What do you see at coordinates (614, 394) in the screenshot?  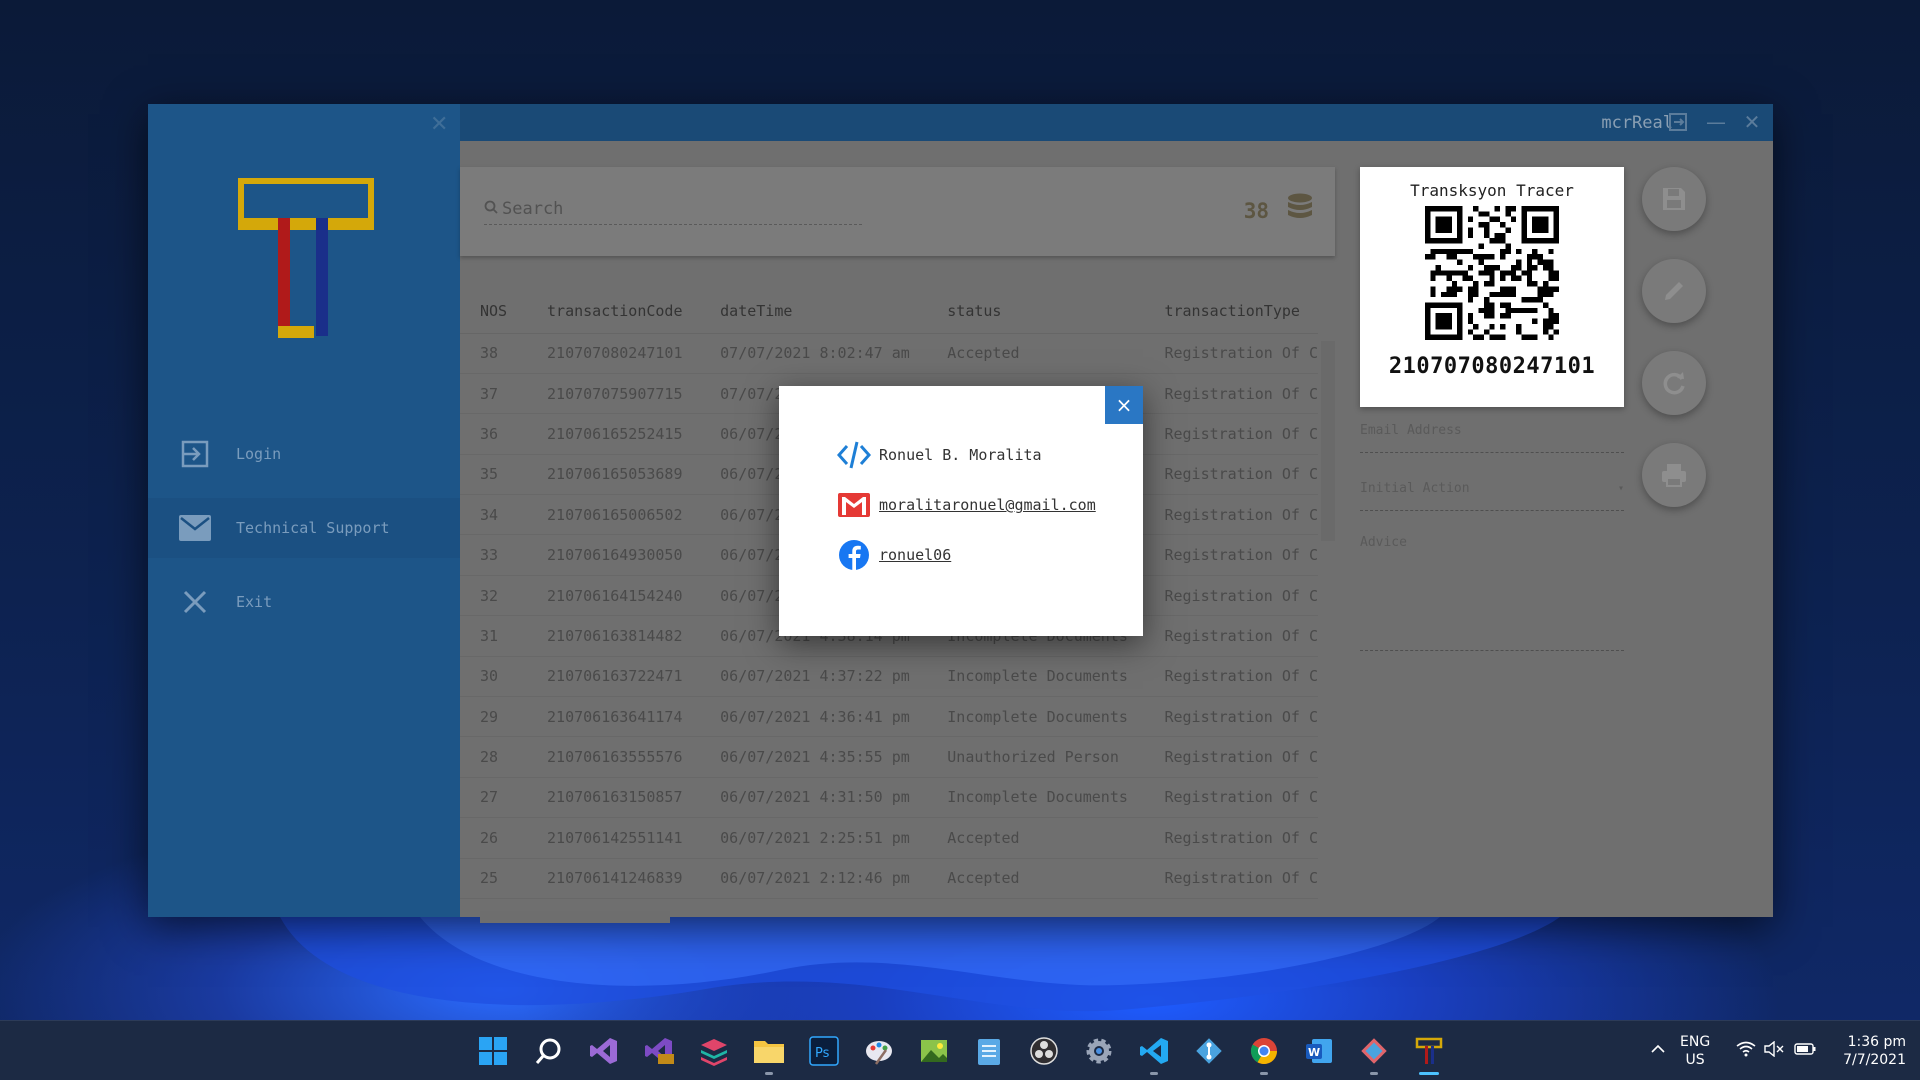 I see `table-cell: 210707075907715` at bounding box center [614, 394].